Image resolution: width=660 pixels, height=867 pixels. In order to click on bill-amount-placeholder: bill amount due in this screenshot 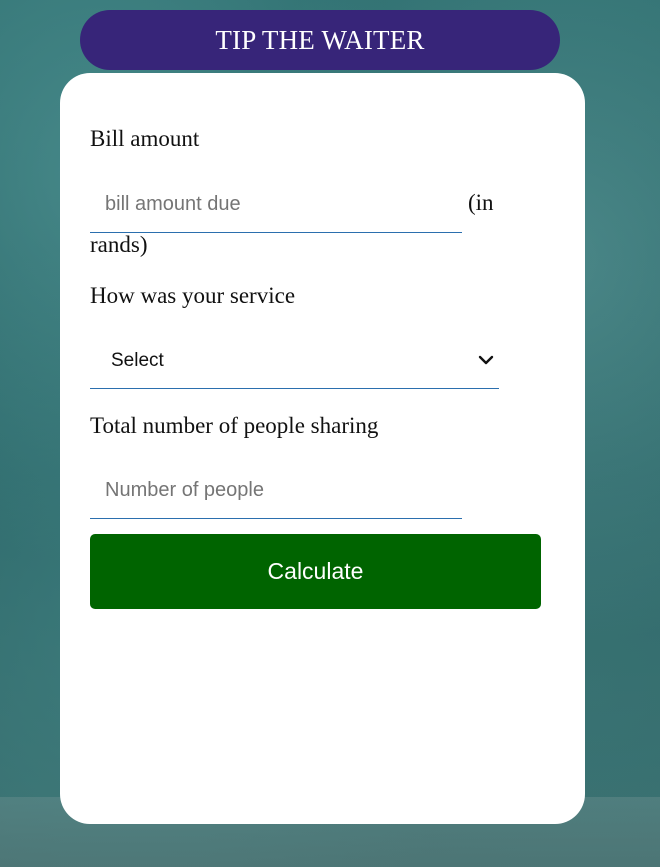, I will do `click(173, 204)`.